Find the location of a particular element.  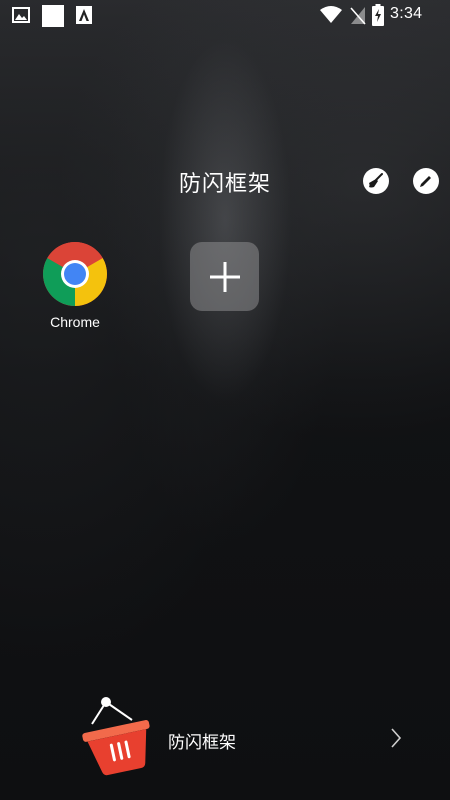

bottom-banner: 防闪框架 is located at coordinates (225, 740).